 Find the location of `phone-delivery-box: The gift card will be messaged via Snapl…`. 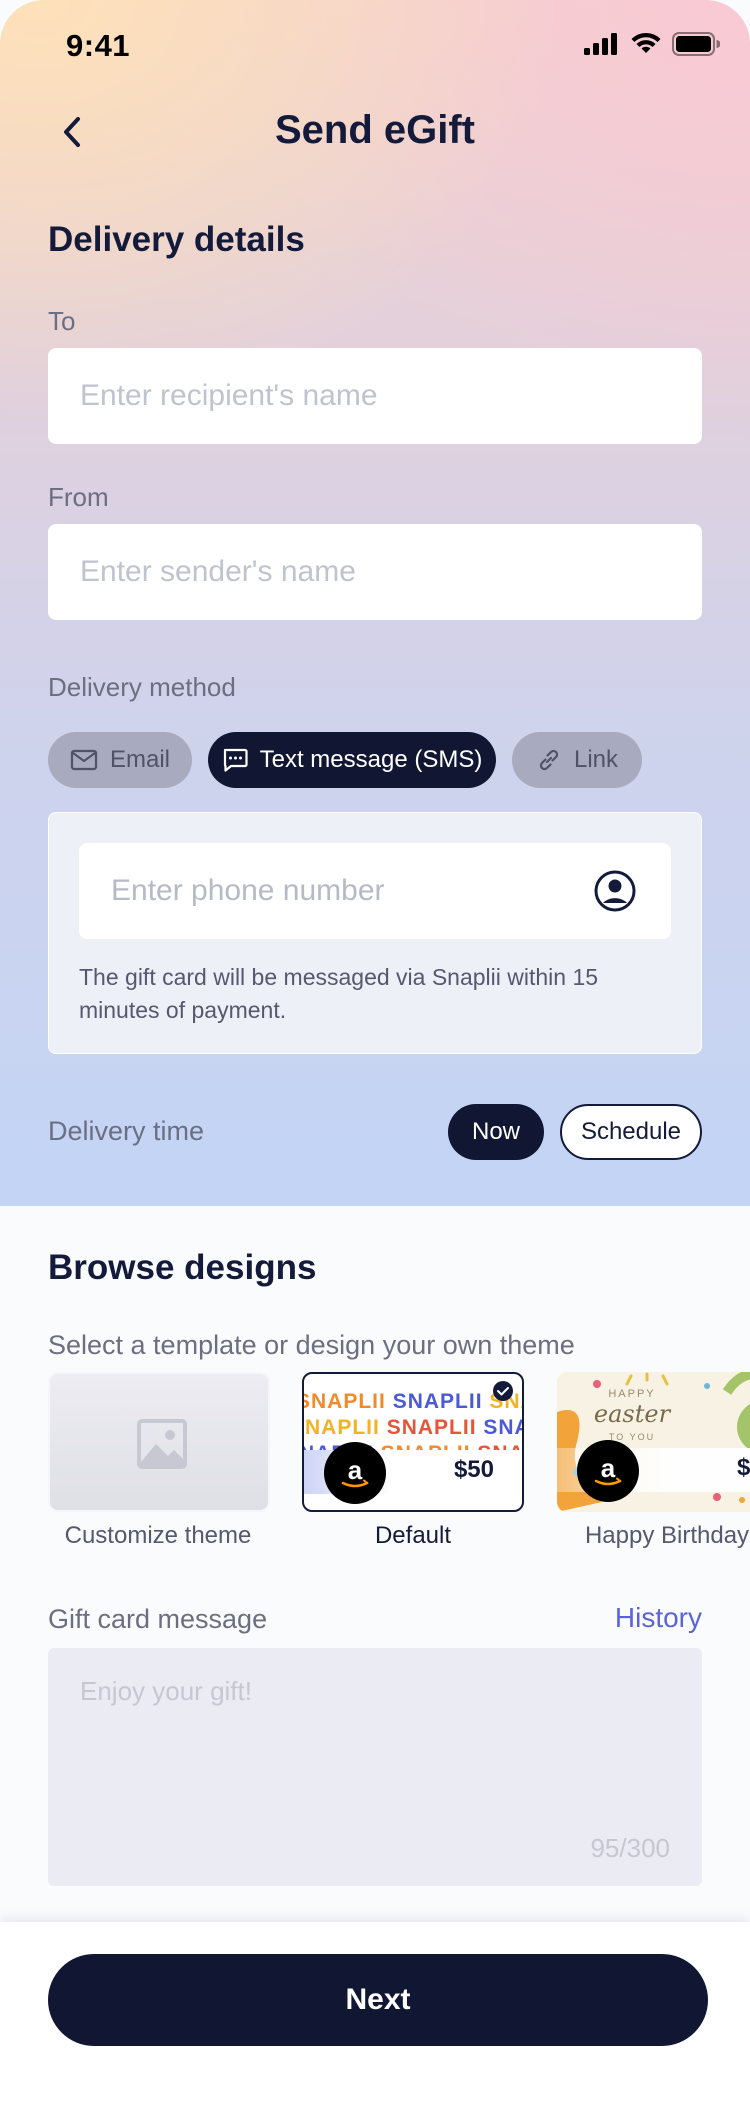

phone-delivery-box: The gift card will be messaged via Snapl… is located at coordinates (375, 933).